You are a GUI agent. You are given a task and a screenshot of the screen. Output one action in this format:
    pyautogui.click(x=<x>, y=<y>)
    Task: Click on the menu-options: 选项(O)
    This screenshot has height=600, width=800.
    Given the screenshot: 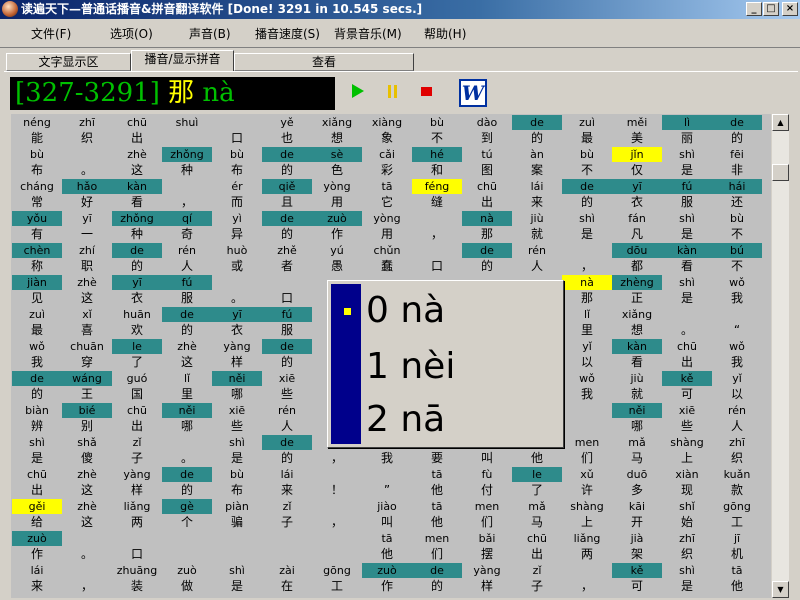 What is the action you would take?
    pyautogui.click(x=131, y=33)
    